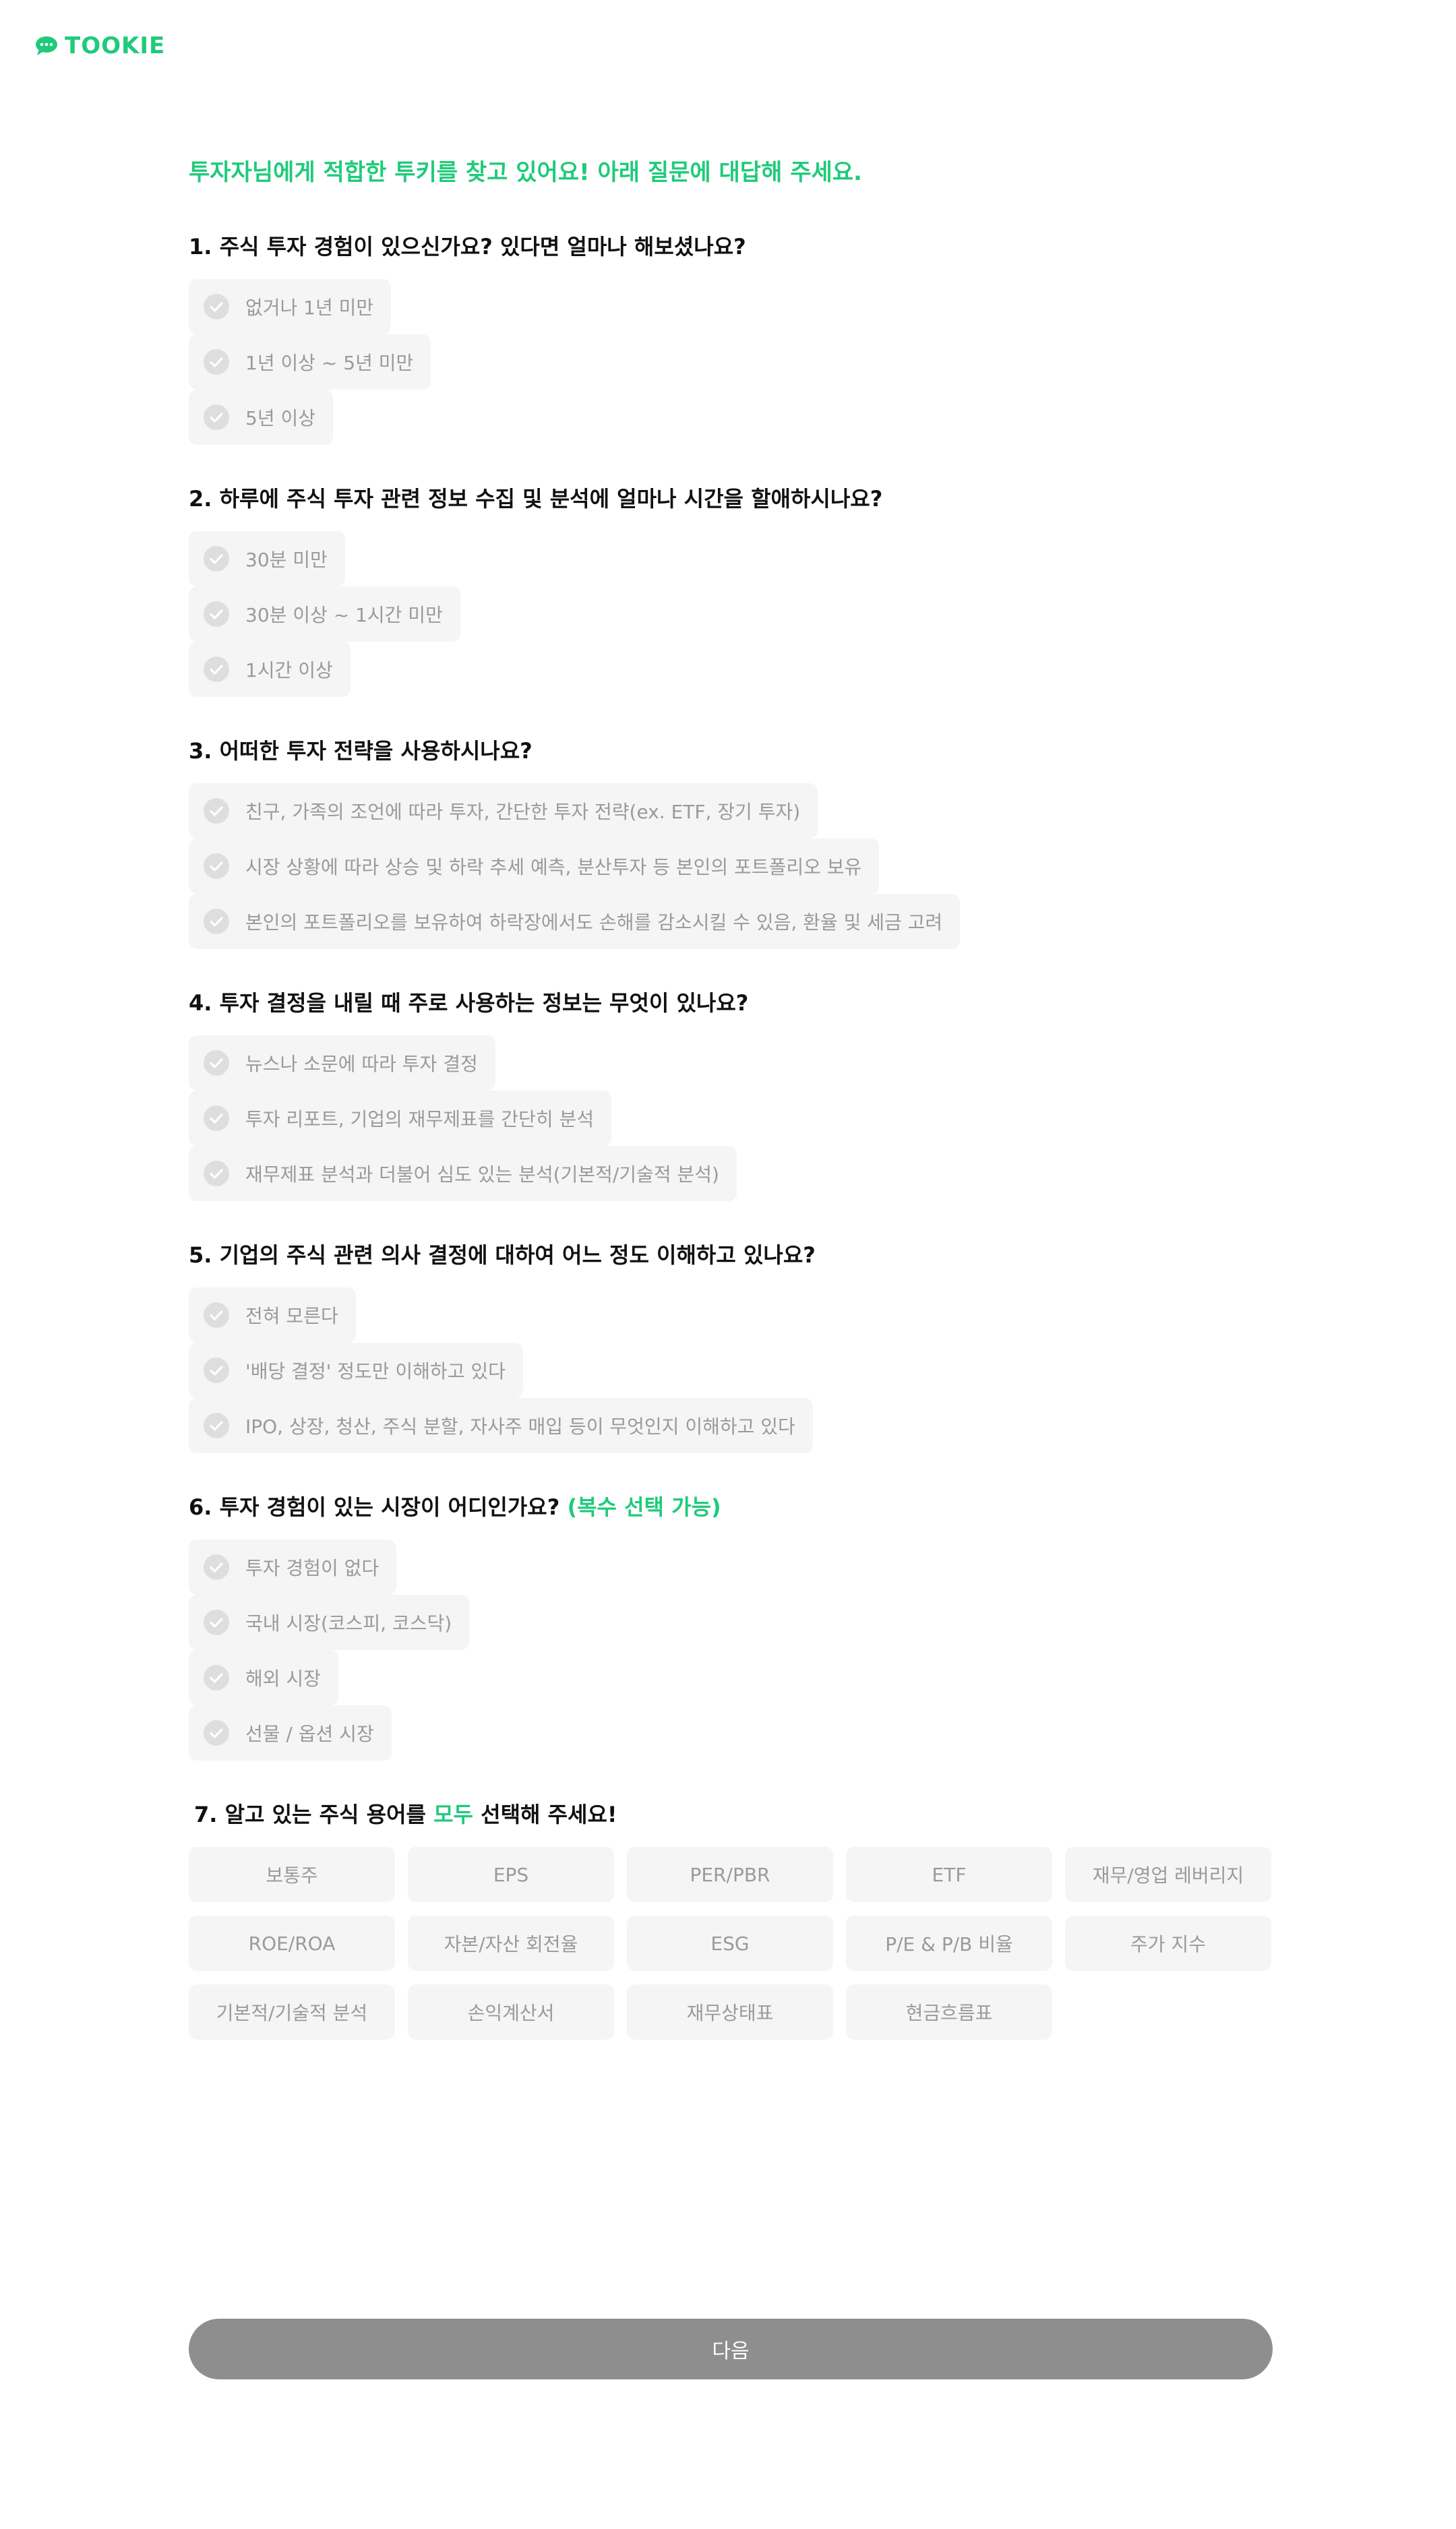  What do you see at coordinates (115, 45) in the screenshot?
I see `brand-name: TOOKIE` at bounding box center [115, 45].